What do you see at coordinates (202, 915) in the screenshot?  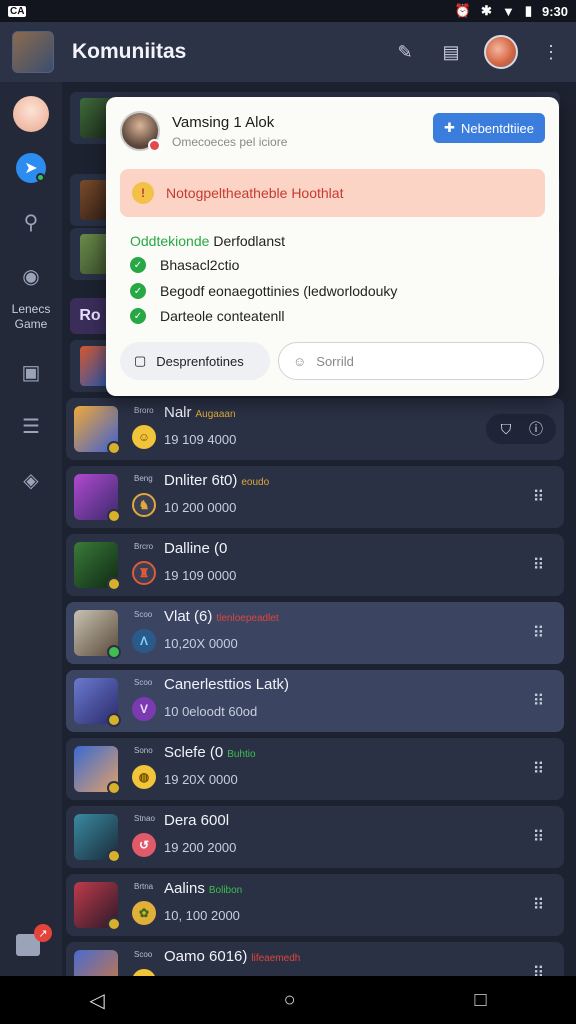 I see `row-subtitle: 10, 100 2000` at bounding box center [202, 915].